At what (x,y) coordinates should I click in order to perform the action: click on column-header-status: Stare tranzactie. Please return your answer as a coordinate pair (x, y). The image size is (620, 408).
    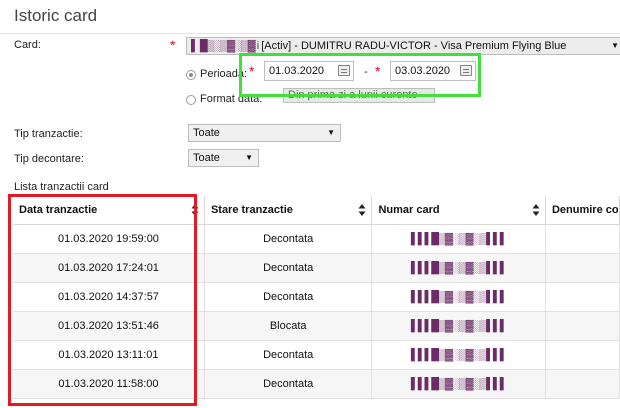
    Looking at the image, I should click on (288, 210).